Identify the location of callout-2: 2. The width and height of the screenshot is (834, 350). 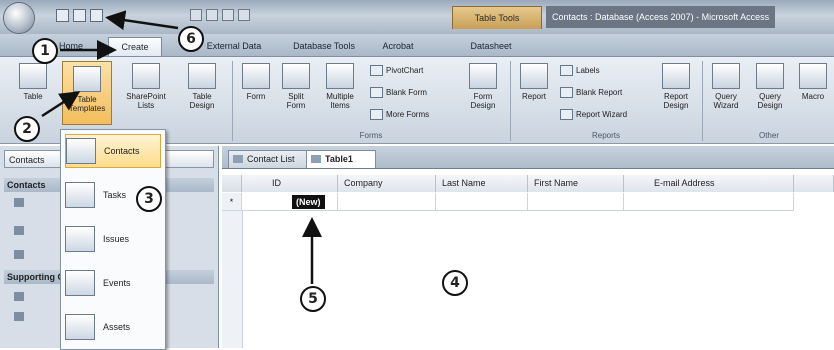
(27, 129).